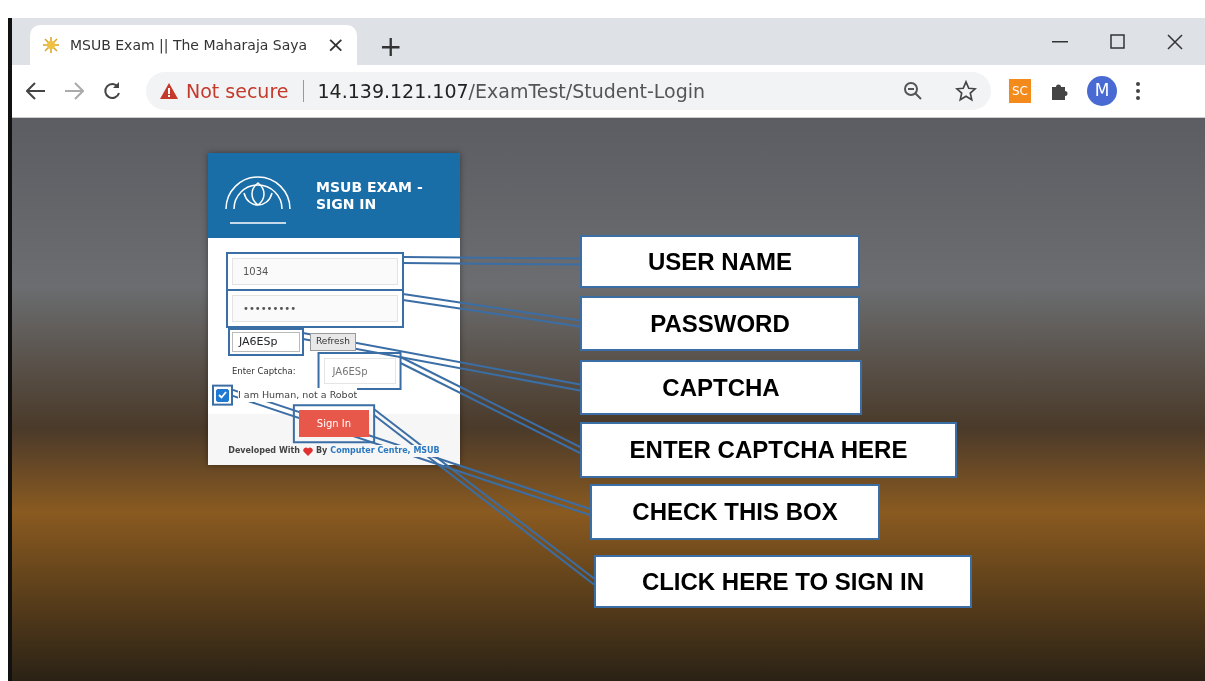 Image resolution: width=1205 pixels, height=681 pixels. I want to click on browser-tab: MSUB Exam || The Maharaja Saya ×, so click(193, 45).